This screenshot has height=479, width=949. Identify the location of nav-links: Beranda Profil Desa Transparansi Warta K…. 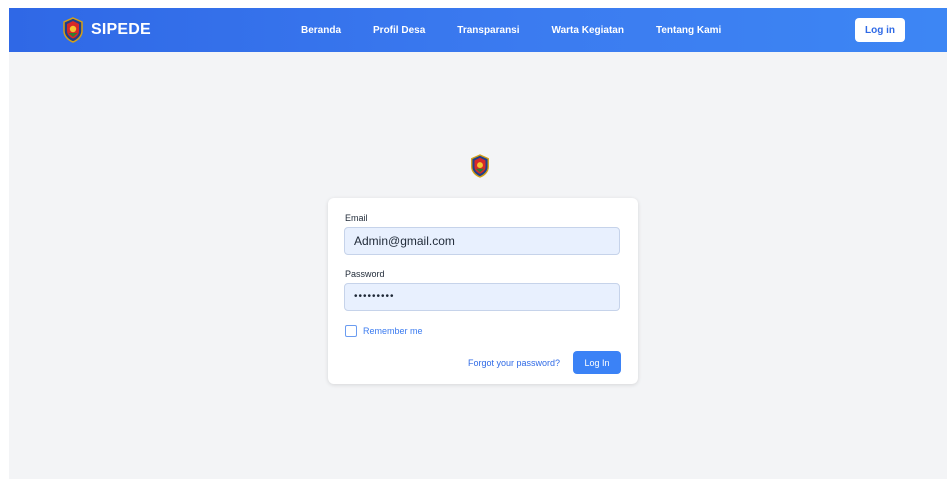
(527, 30).